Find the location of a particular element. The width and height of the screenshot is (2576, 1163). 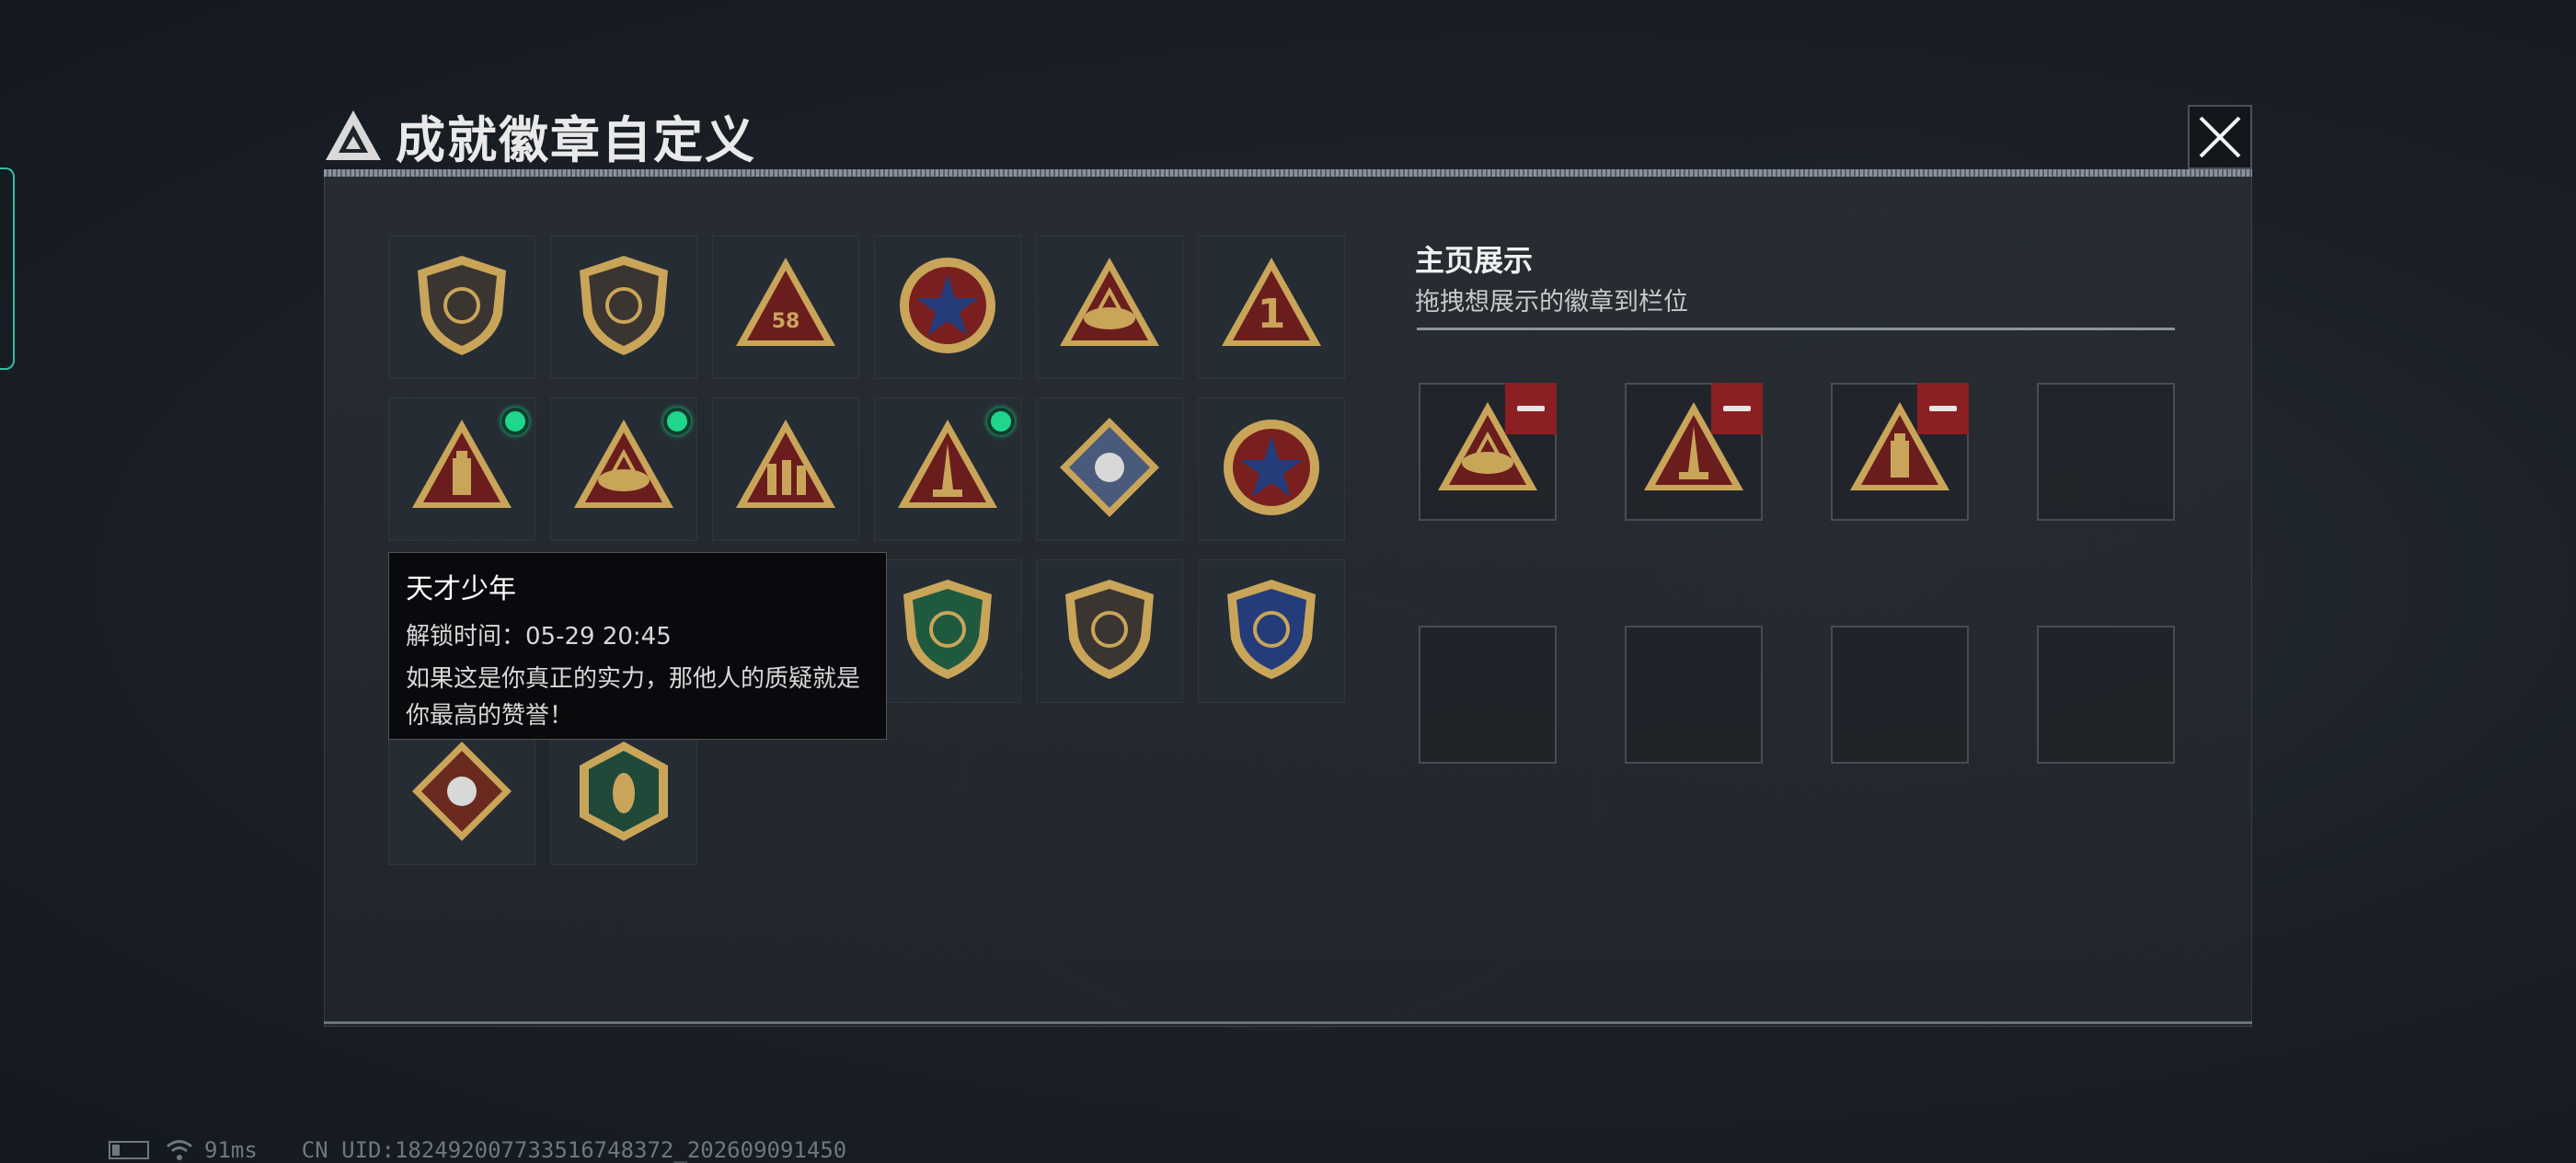

svg-text: 1 is located at coordinates (1272, 315).